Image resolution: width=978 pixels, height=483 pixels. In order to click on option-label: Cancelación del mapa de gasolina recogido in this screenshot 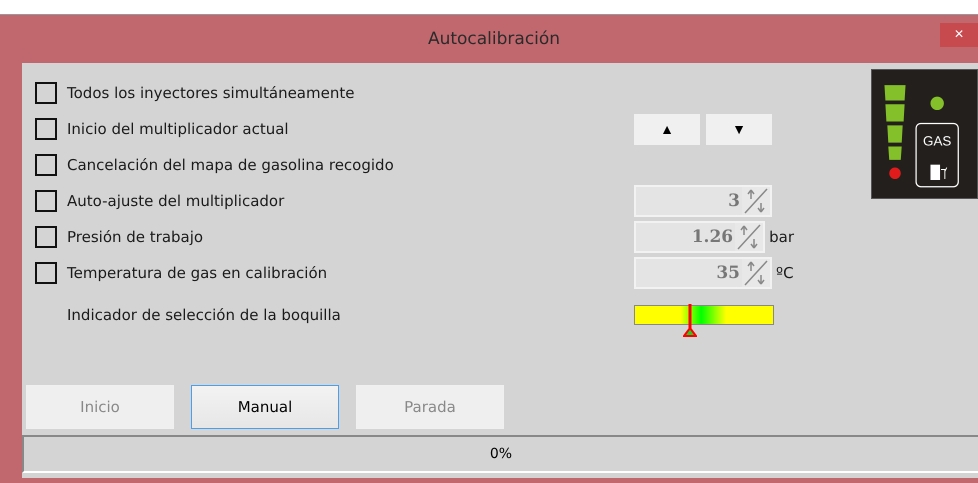, I will do `click(230, 165)`.